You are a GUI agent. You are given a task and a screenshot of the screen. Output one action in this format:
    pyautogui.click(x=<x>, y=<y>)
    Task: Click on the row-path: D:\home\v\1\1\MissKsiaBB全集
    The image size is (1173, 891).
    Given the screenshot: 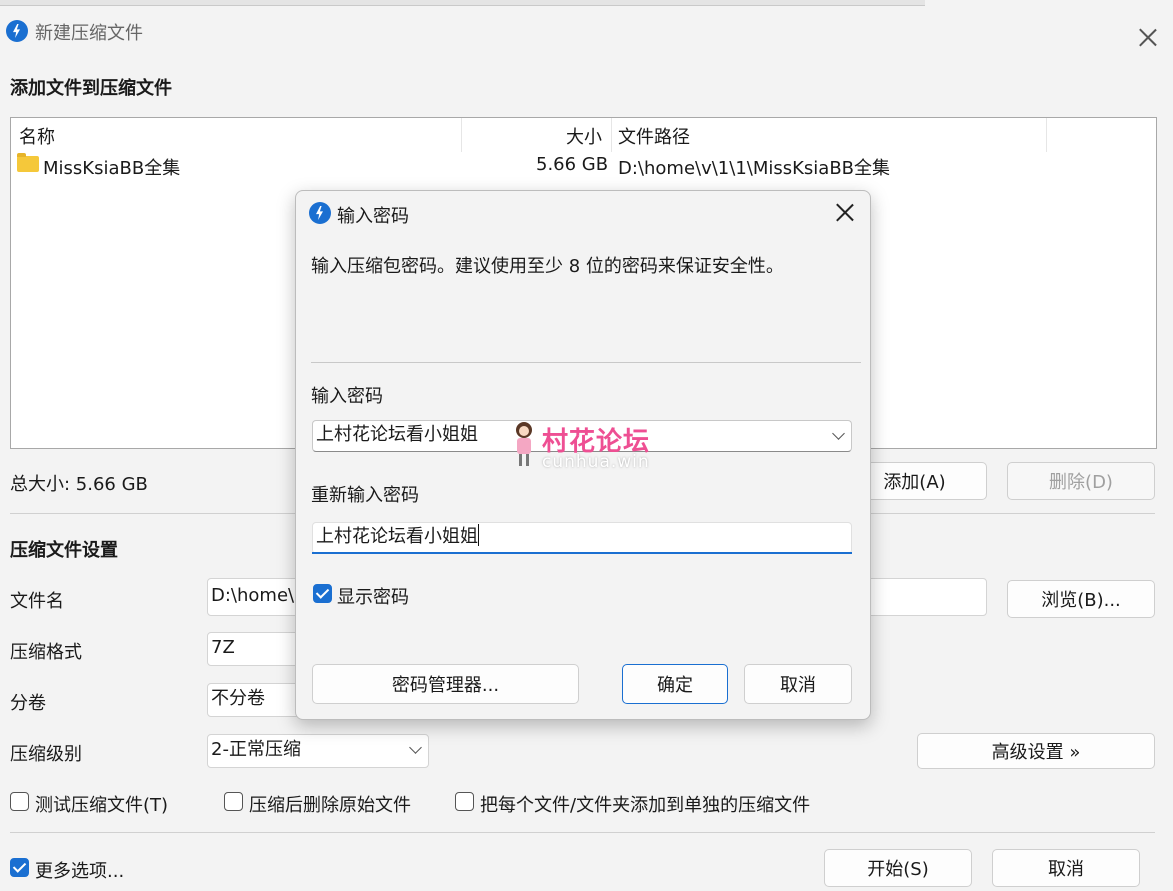 What is the action you would take?
    pyautogui.click(x=754, y=168)
    